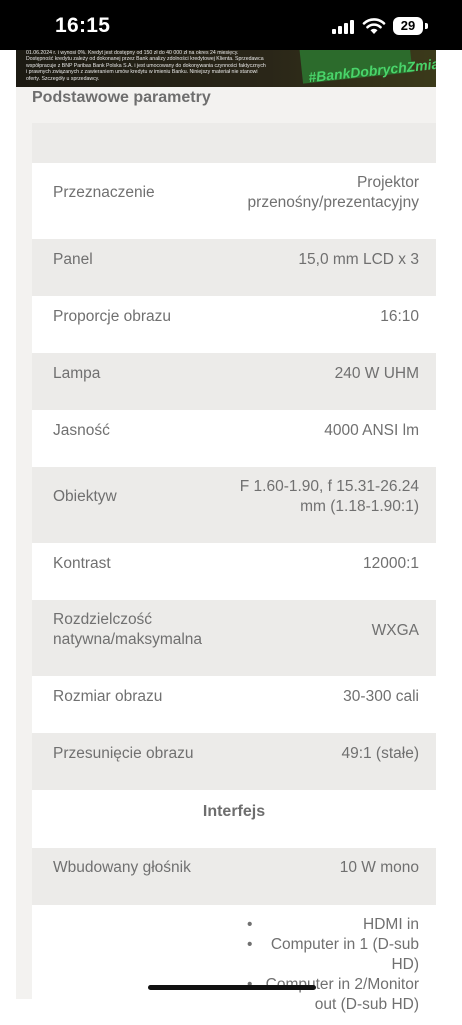 The width and height of the screenshot is (462, 1025). What do you see at coordinates (395, 630) in the screenshot?
I see `row-value: WXGA` at bounding box center [395, 630].